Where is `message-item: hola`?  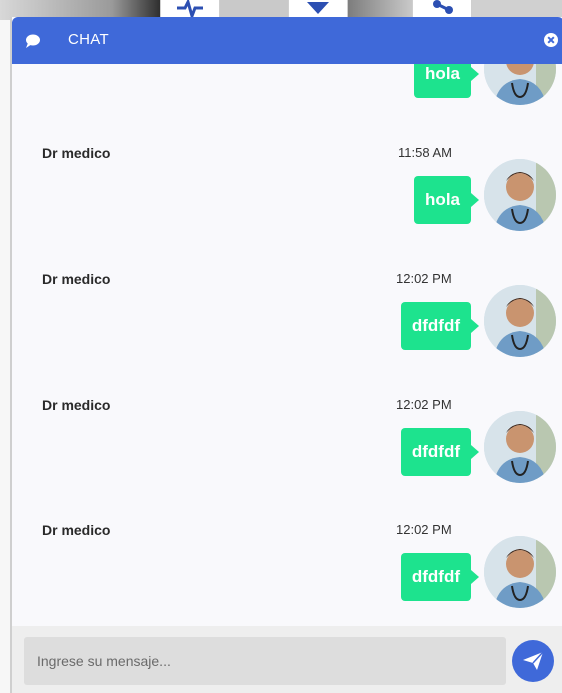
message-item: hola is located at coordinates (287, 96).